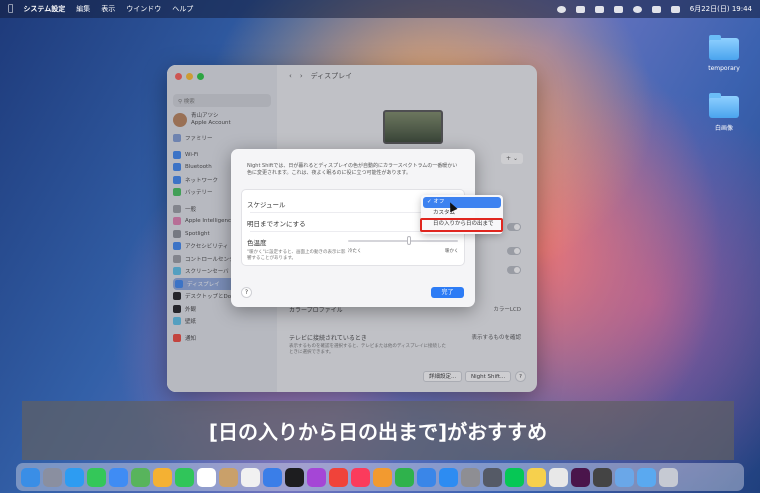 The image size is (760, 493). I want to click on appstore-app-icon, so click(448, 477).